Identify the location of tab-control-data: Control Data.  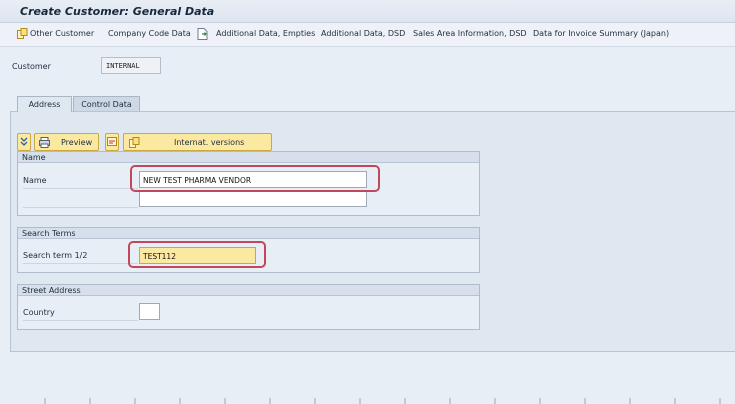
(106, 103).